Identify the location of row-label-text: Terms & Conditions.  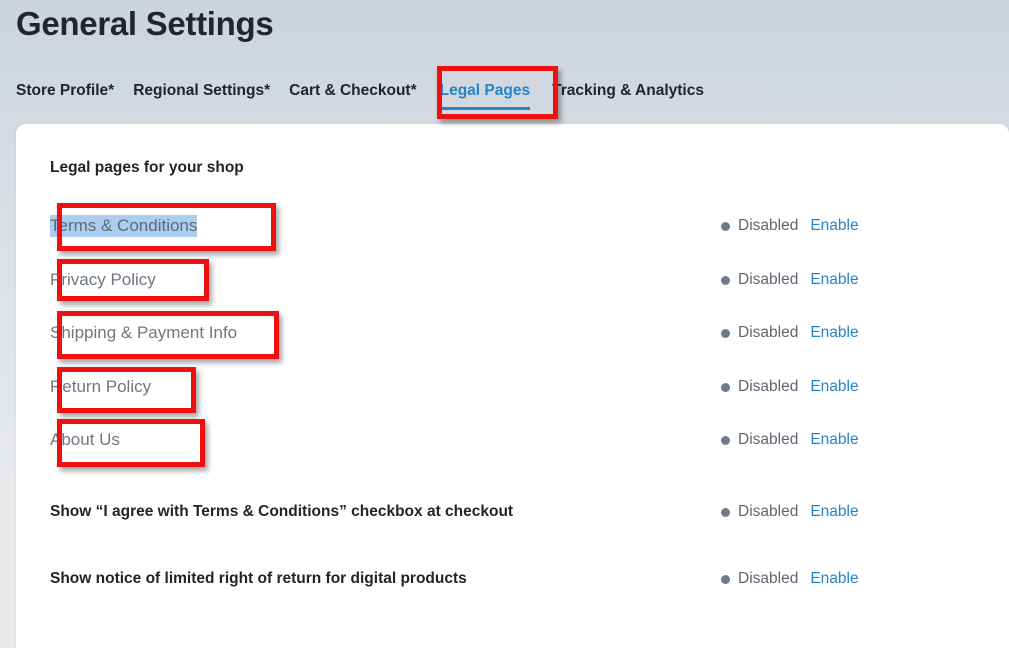
(124, 226).